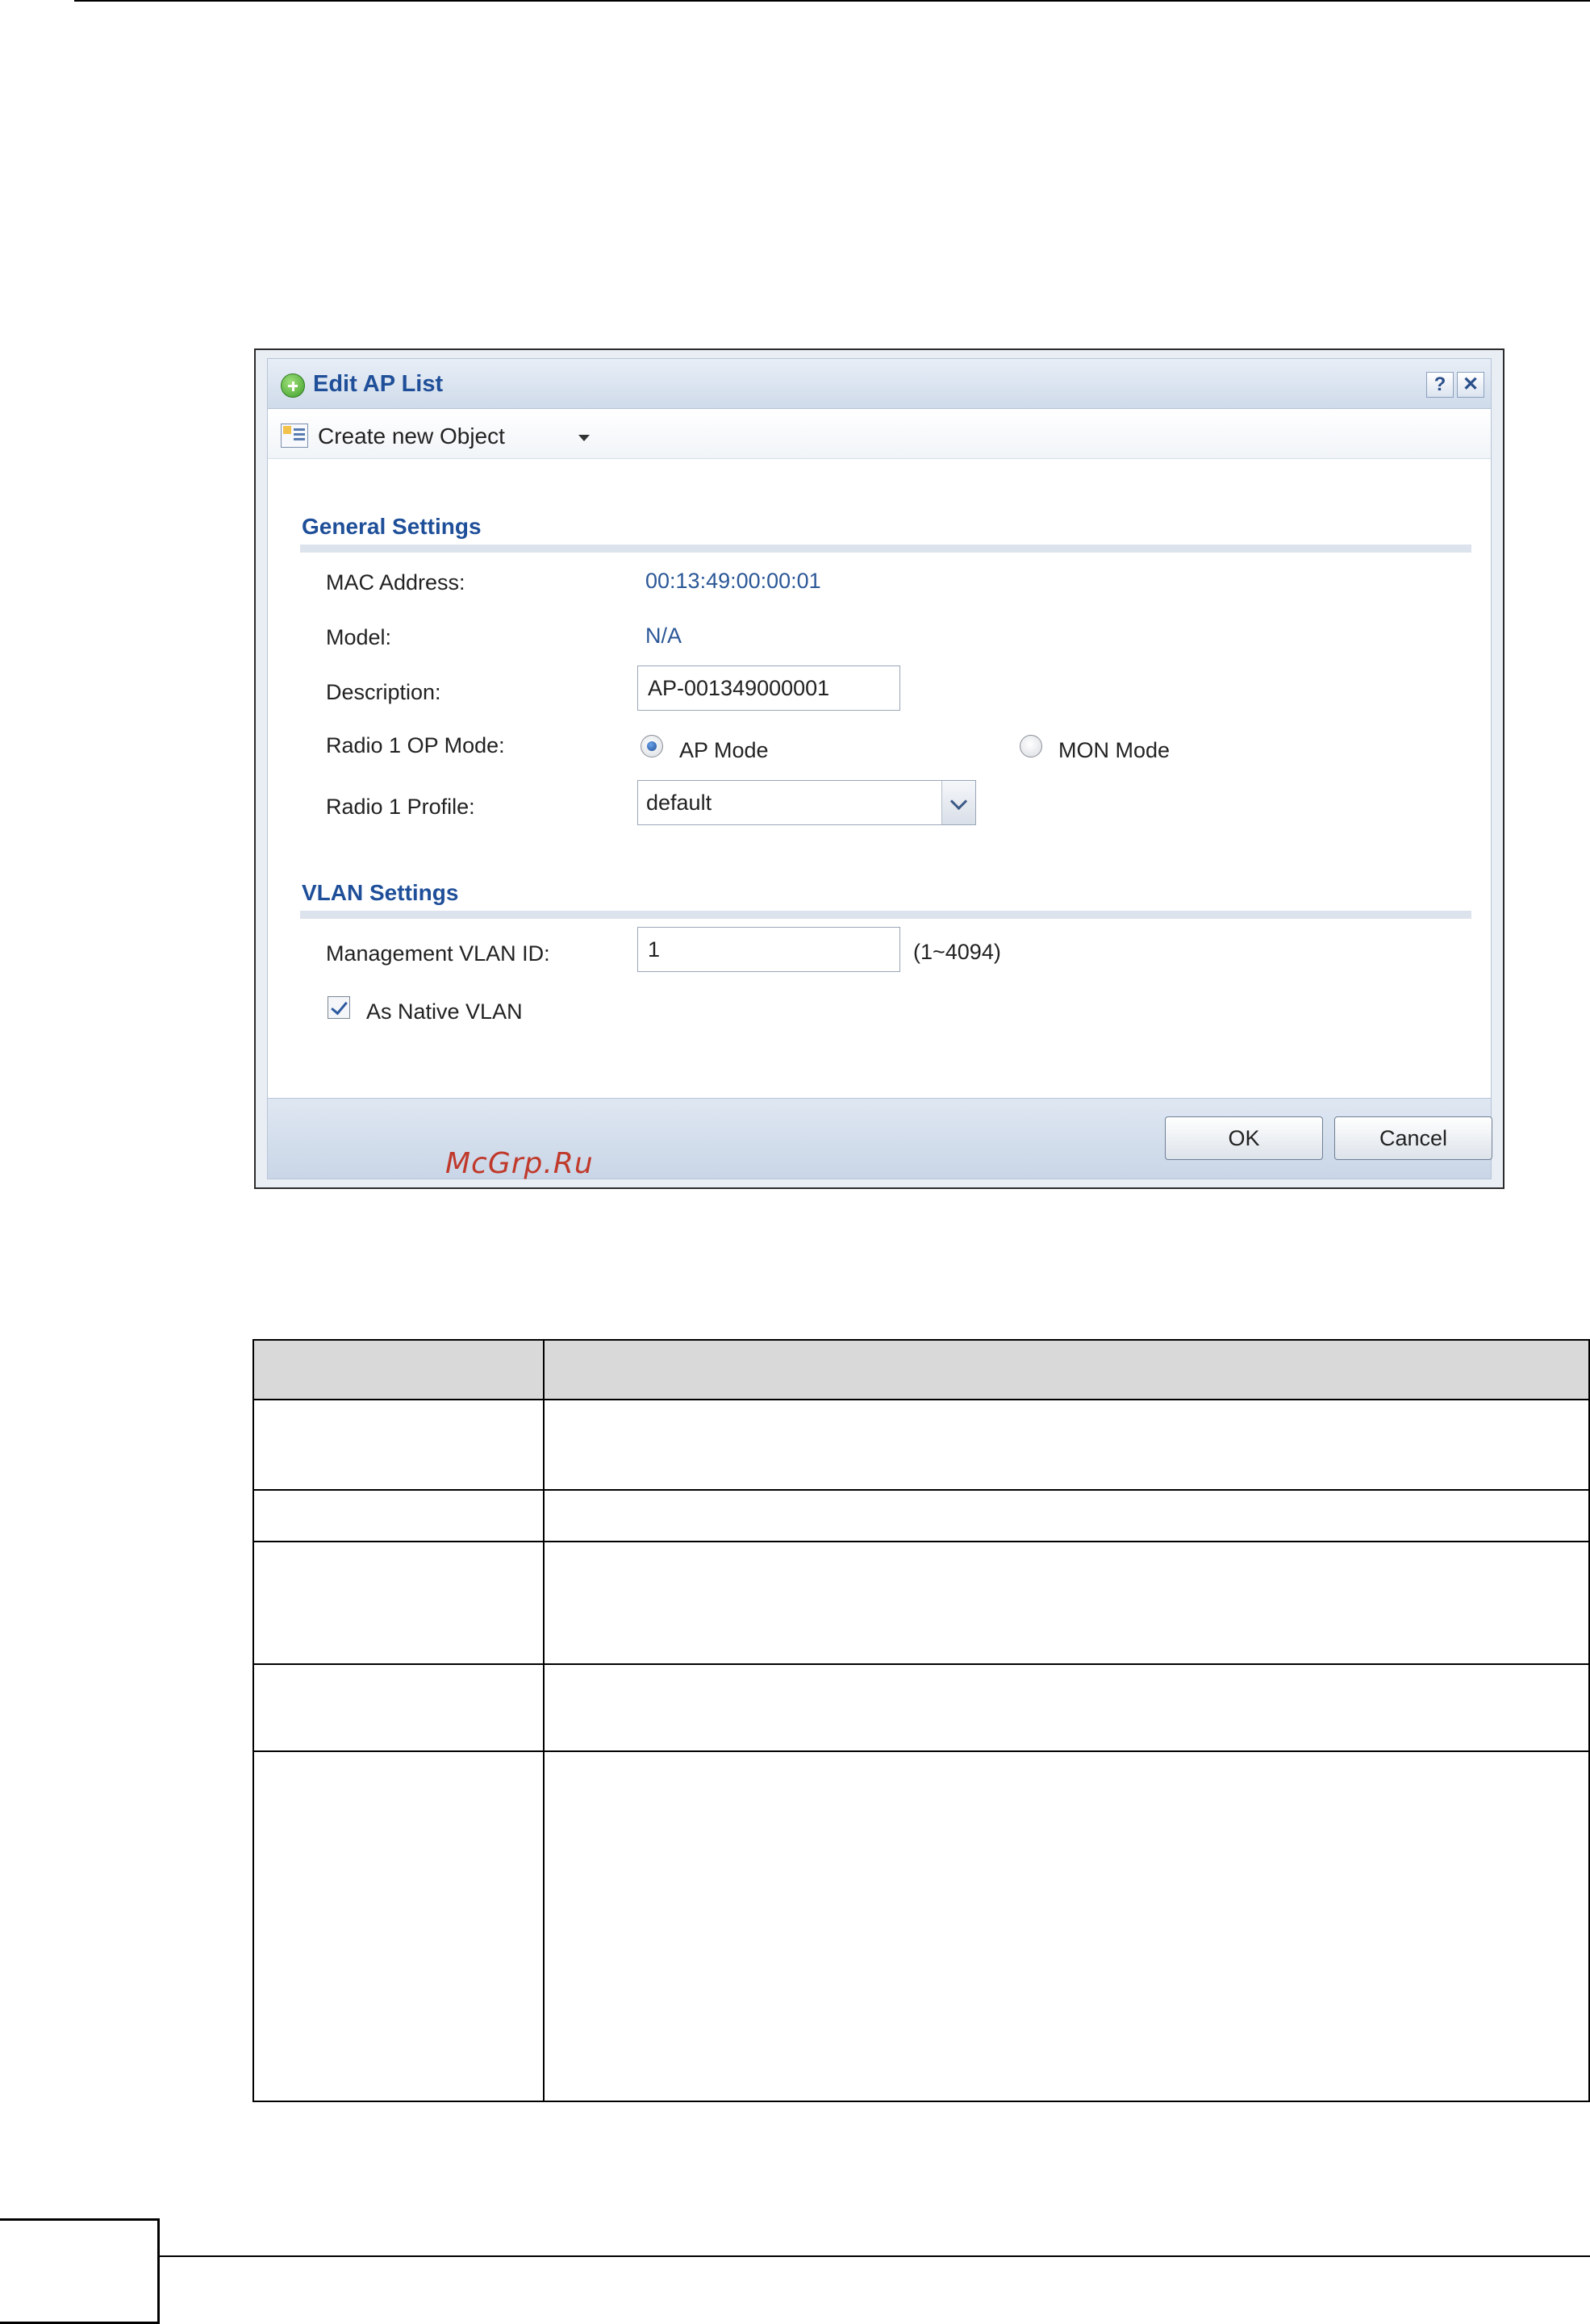 The height and width of the screenshot is (2324, 1590). I want to click on radio-profile-label: Radio 1 Profile:, so click(400, 807).